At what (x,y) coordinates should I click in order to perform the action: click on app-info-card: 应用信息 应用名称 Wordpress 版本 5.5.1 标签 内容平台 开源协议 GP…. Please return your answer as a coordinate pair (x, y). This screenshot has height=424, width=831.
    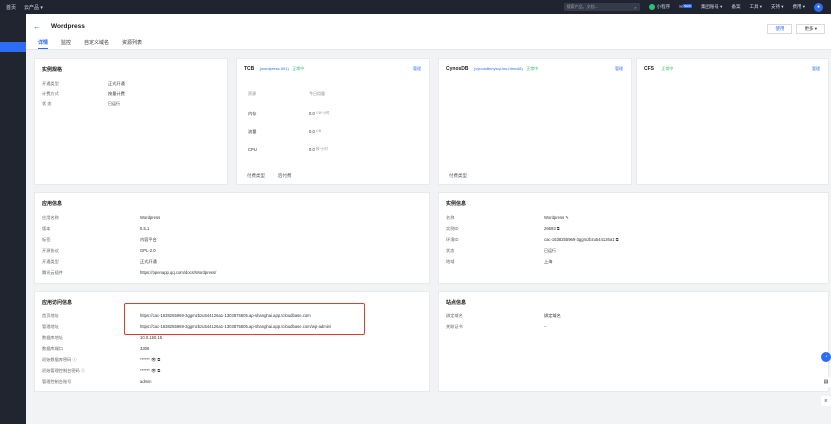
    Looking at the image, I should click on (232, 238).